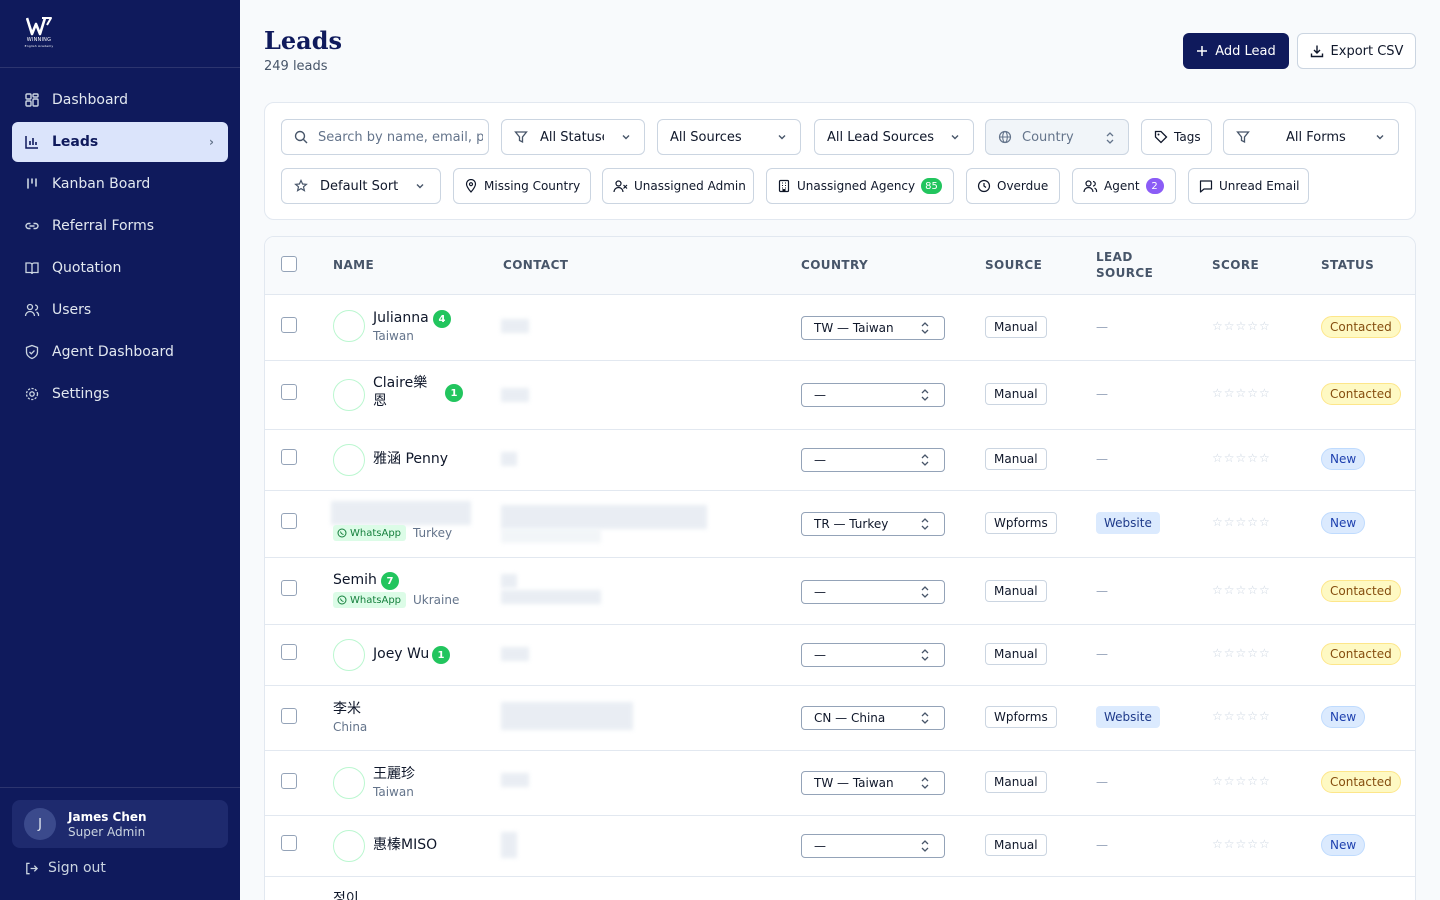  What do you see at coordinates (1236, 51) in the screenshot?
I see `add-lead-button: Add Lead` at bounding box center [1236, 51].